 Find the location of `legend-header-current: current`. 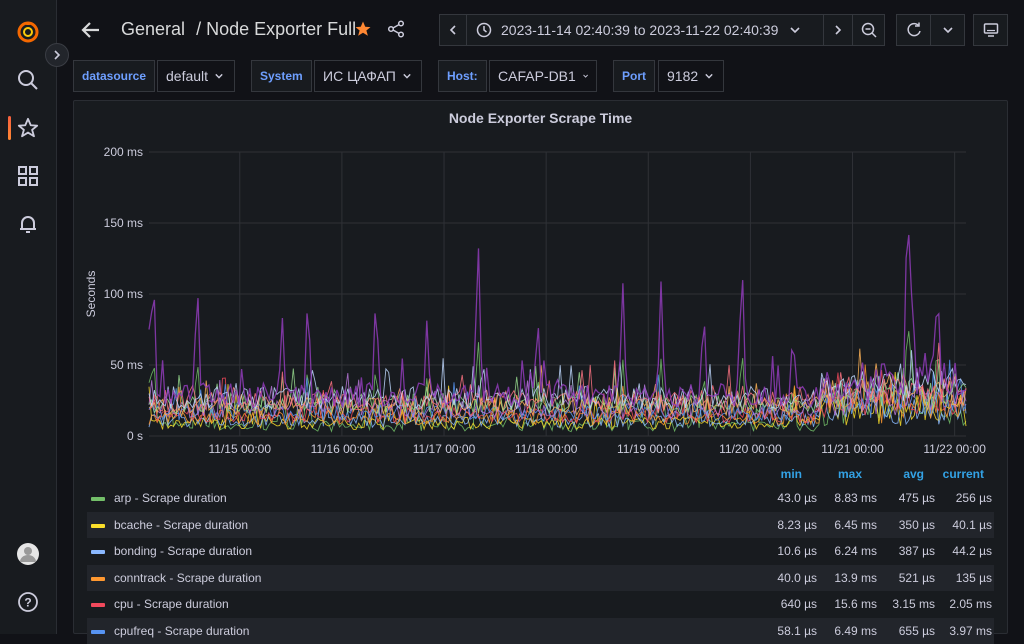

legend-header-current: current is located at coordinates (959, 474).